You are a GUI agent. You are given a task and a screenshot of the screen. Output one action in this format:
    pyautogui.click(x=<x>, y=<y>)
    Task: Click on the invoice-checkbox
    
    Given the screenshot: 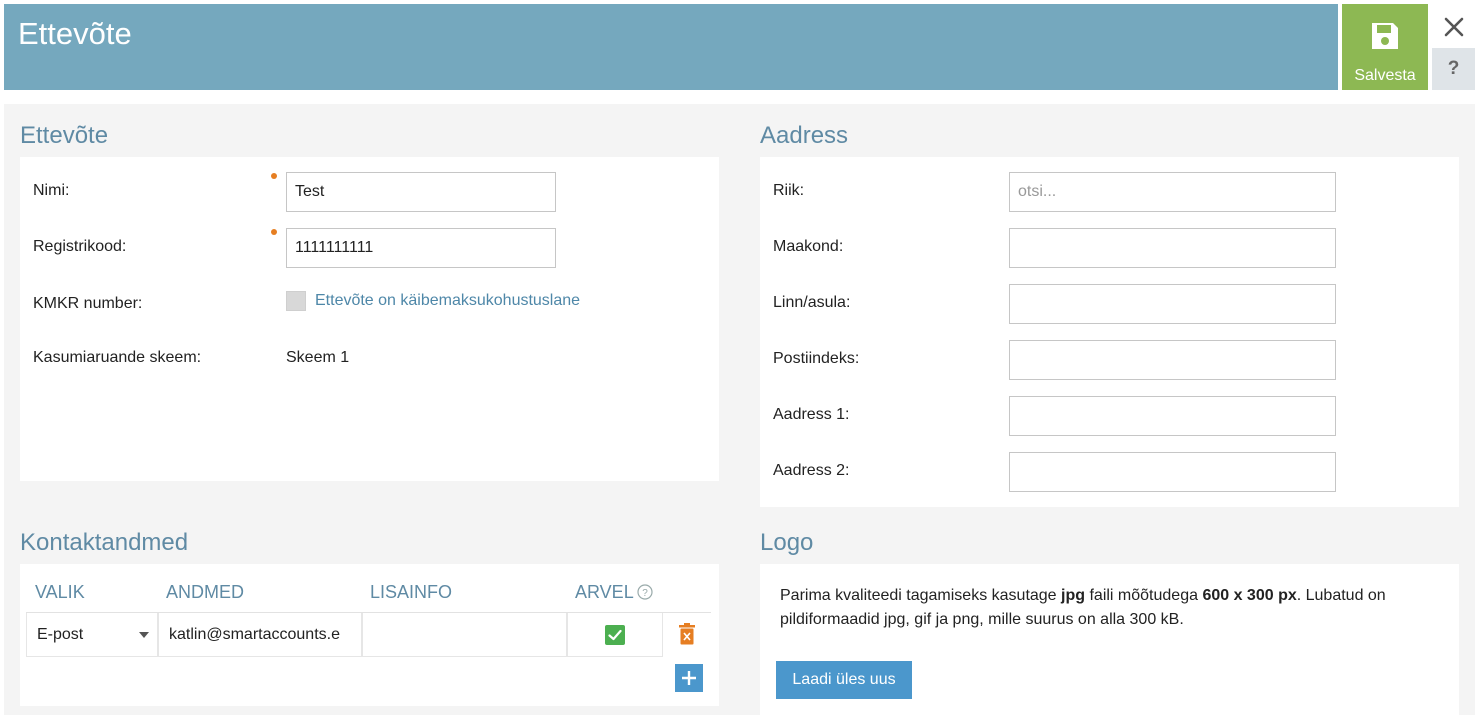 What is the action you would take?
    pyautogui.click(x=615, y=635)
    